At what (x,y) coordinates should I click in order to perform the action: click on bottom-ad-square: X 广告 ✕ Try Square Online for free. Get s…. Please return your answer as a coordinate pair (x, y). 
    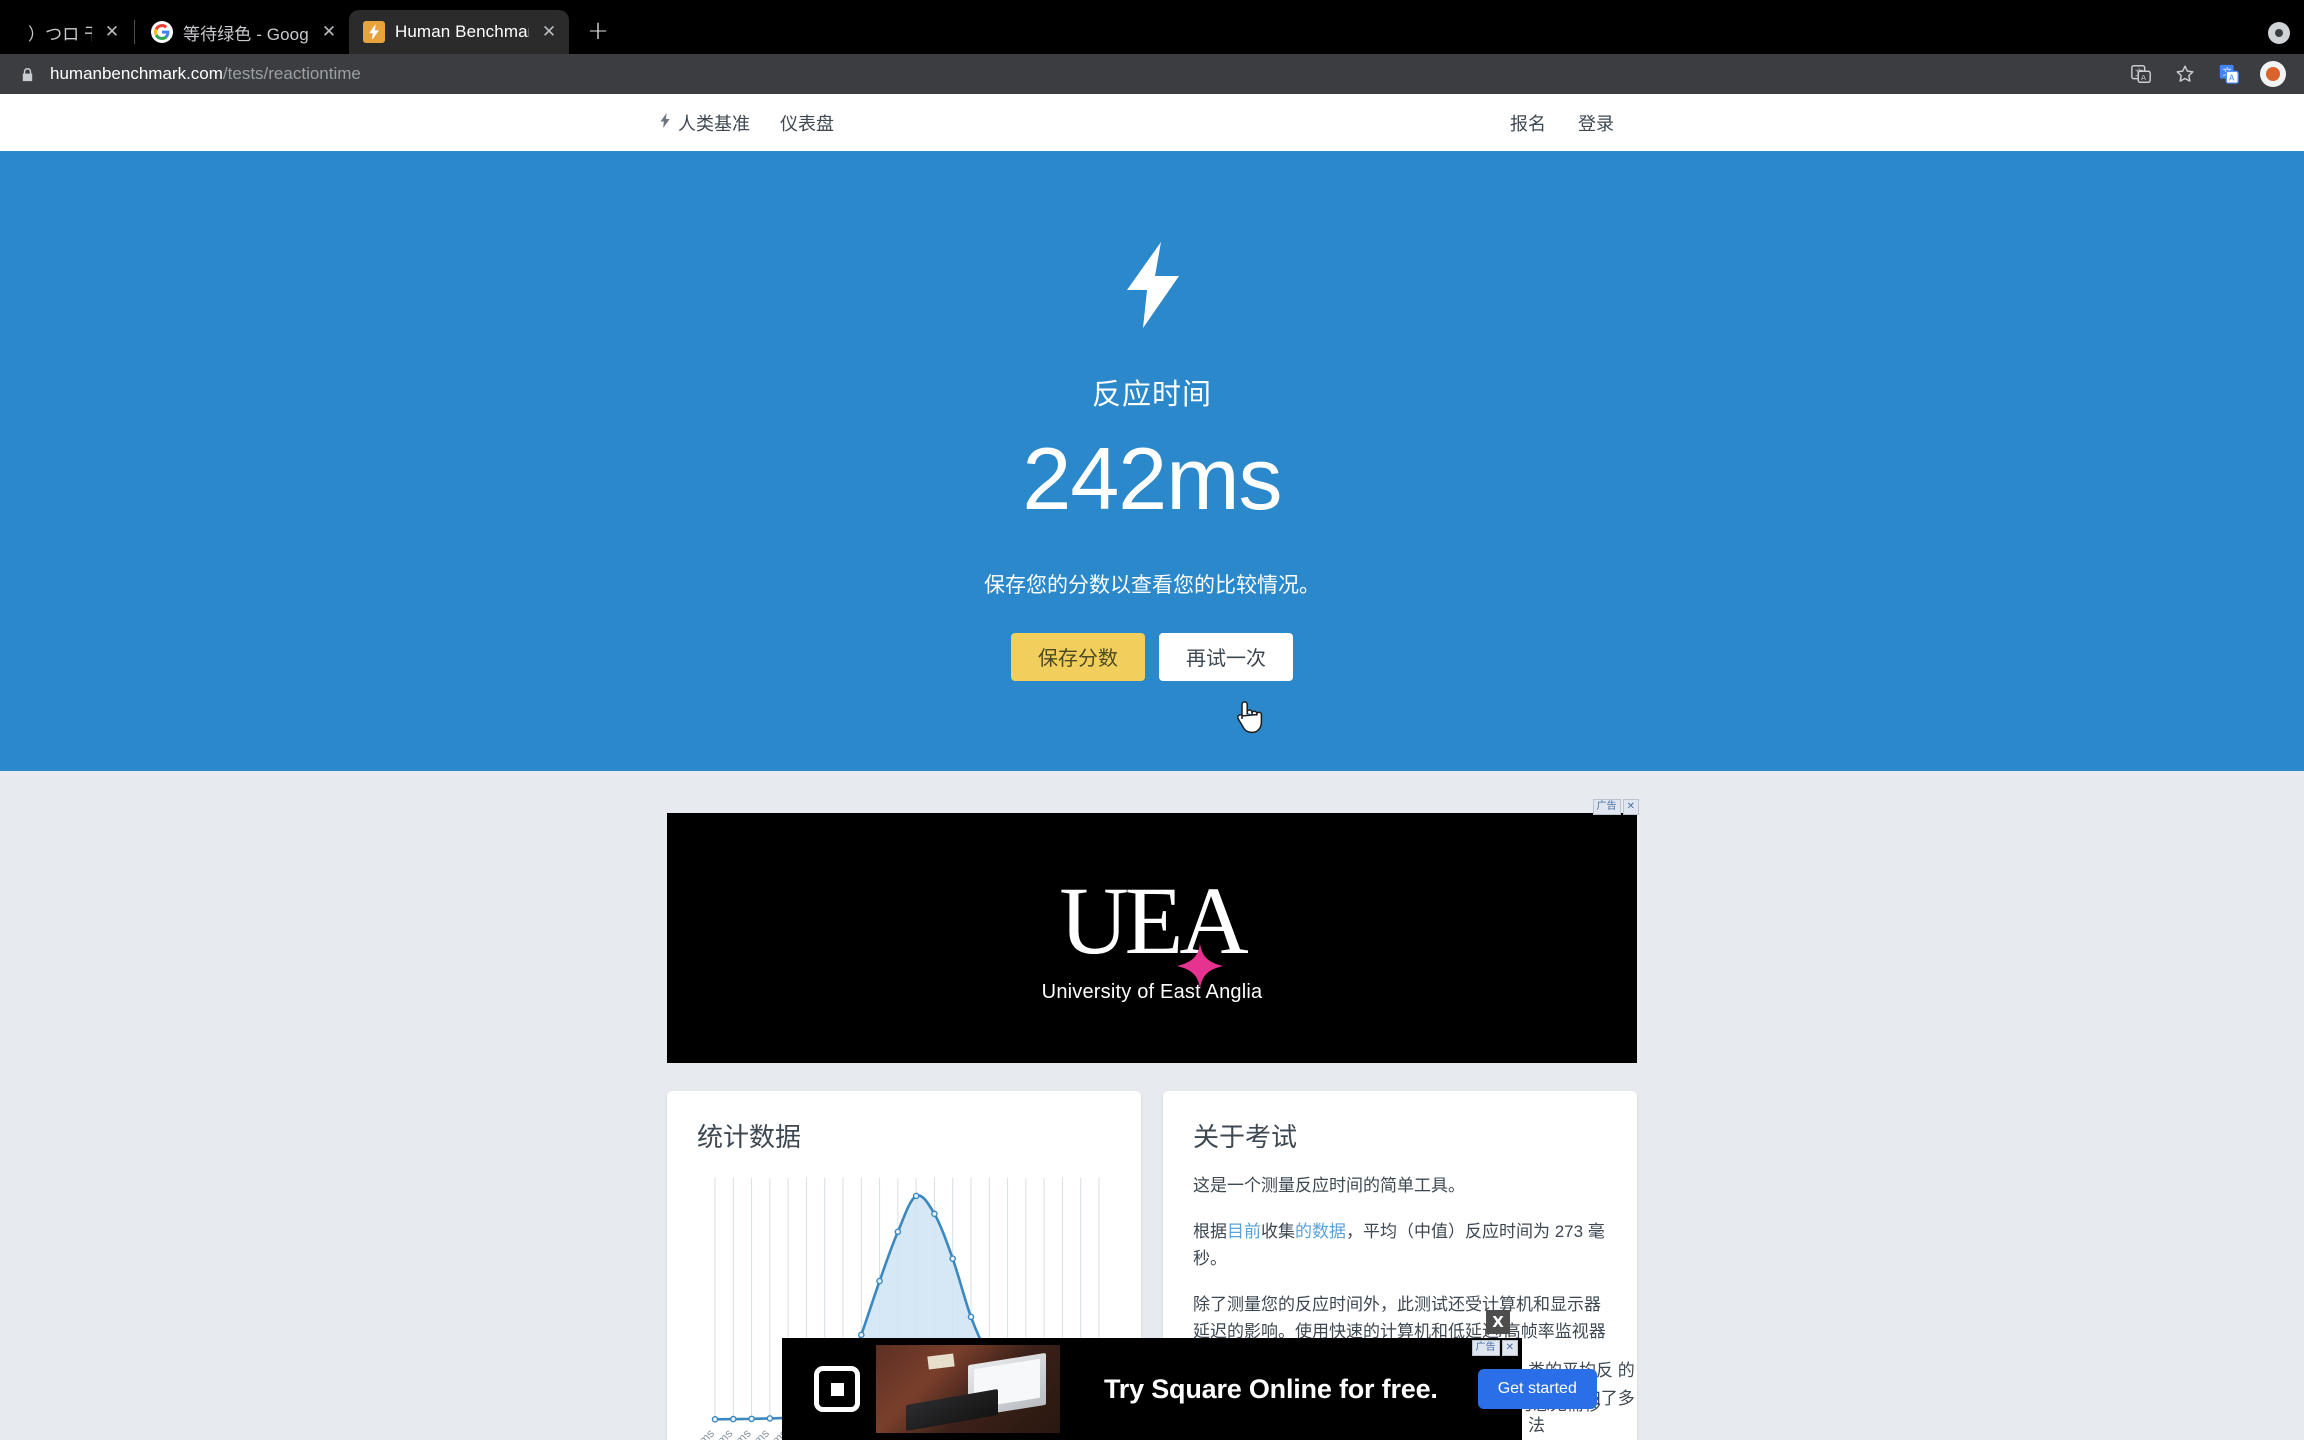
    Looking at the image, I should click on (1189, 1375).